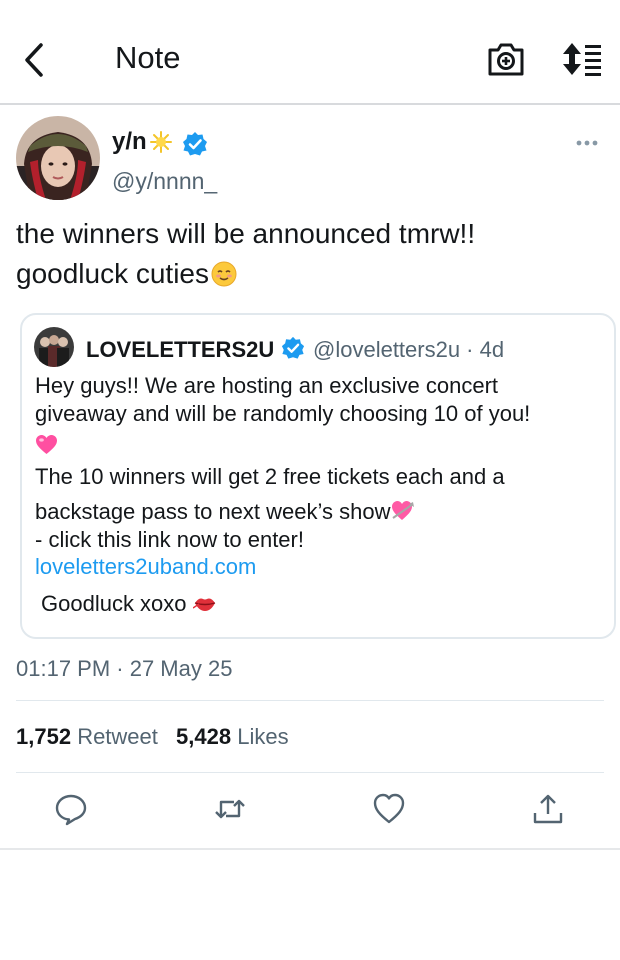 The height and width of the screenshot is (960, 620). I want to click on kiss-lips-emoji-icon, so click(203, 604).